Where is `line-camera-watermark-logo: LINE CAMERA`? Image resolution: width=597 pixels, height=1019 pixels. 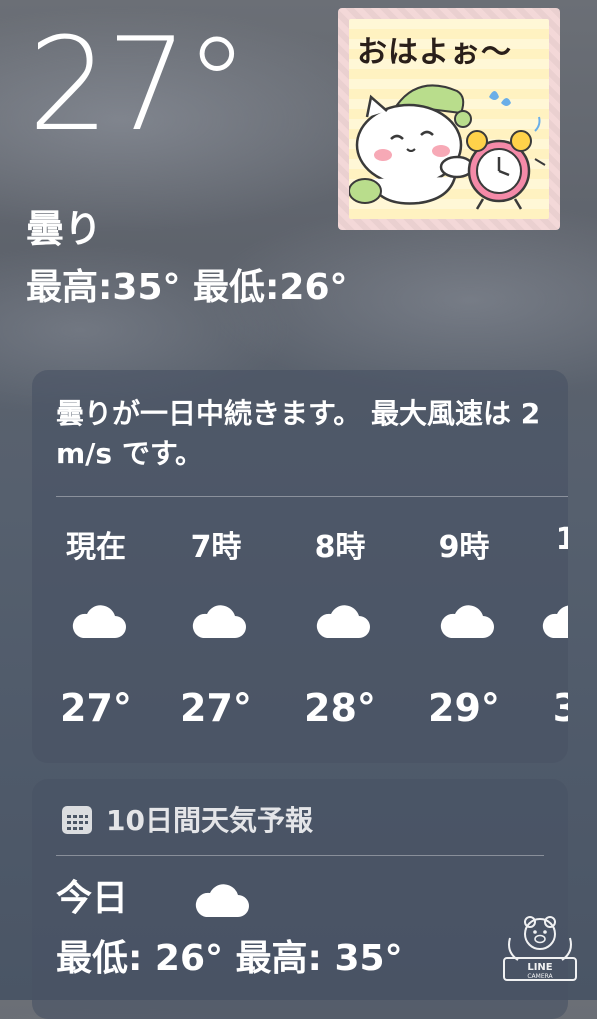 line-camera-watermark-logo: LINE CAMERA is located at coordinates (540, 948).